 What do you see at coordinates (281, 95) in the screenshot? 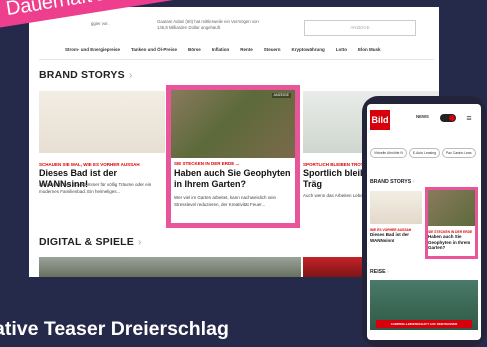
I see `ad-sticker: ANZEIGE` at bounding box center [281, 95].